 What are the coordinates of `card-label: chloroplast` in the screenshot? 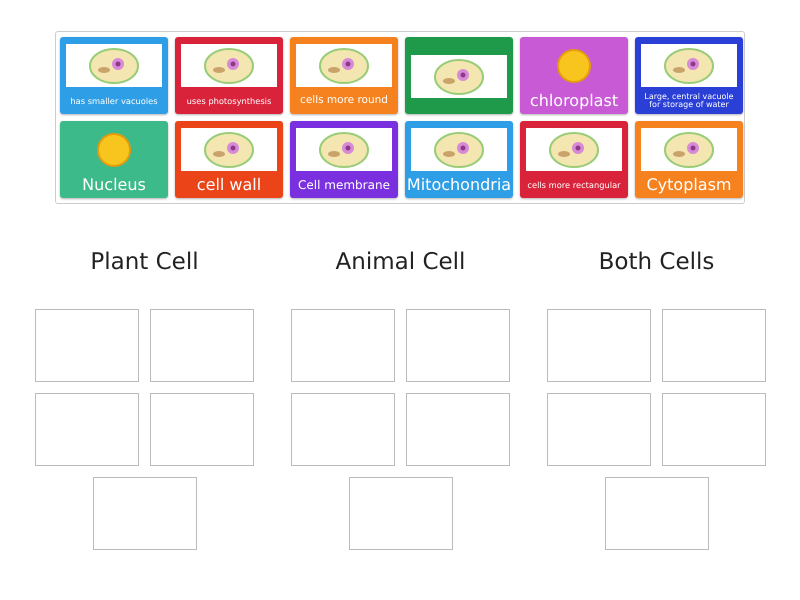 It's located at (574, 101).